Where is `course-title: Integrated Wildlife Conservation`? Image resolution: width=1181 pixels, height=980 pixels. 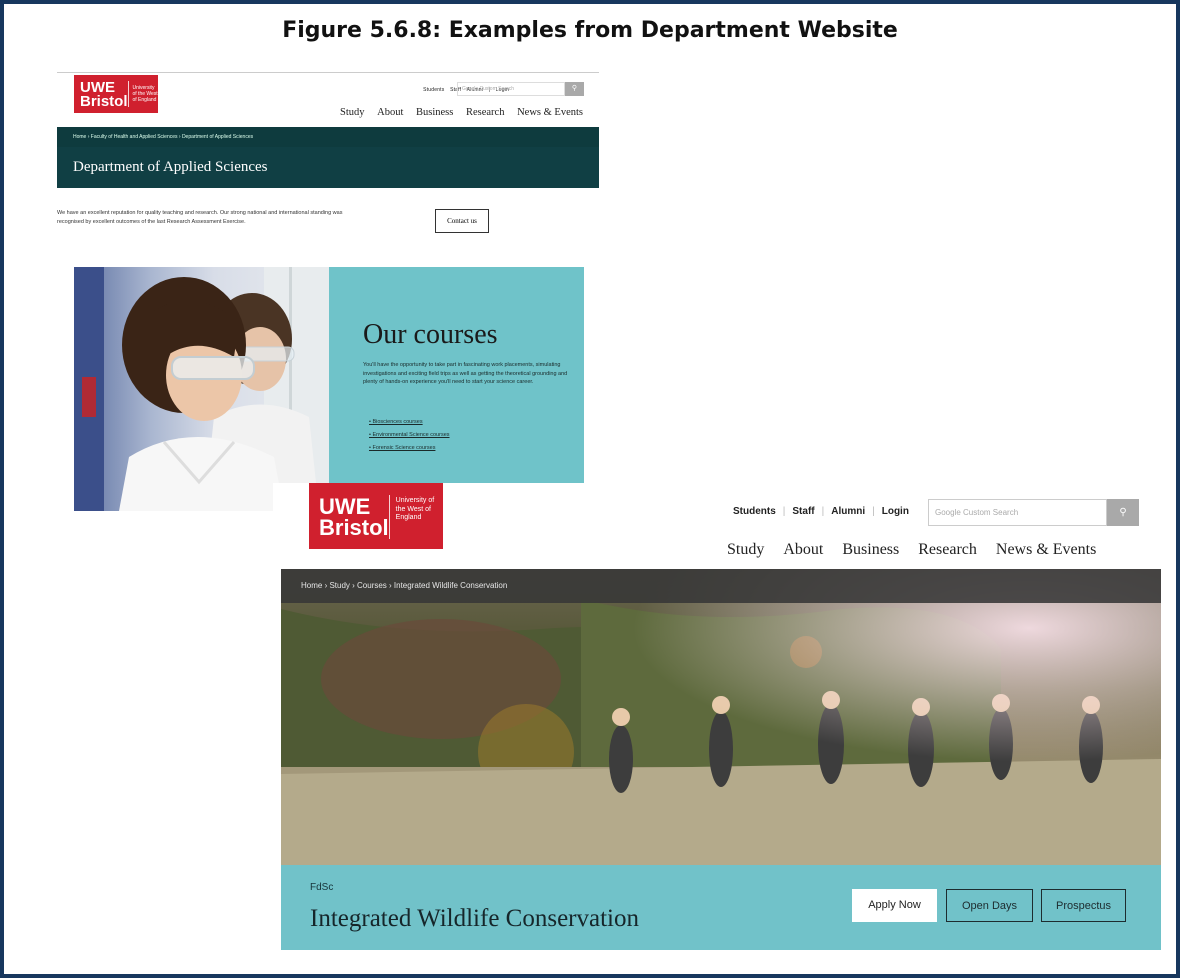
course-title: Integrated Wildlife Conservation is located at coordinates (474, 918).